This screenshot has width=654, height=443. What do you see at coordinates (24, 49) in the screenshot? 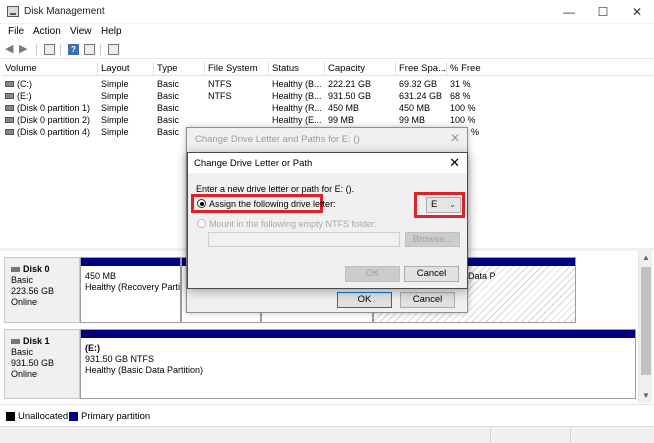
I see `forward-arrow-icon: ▶` at bounding box center [24, 49].